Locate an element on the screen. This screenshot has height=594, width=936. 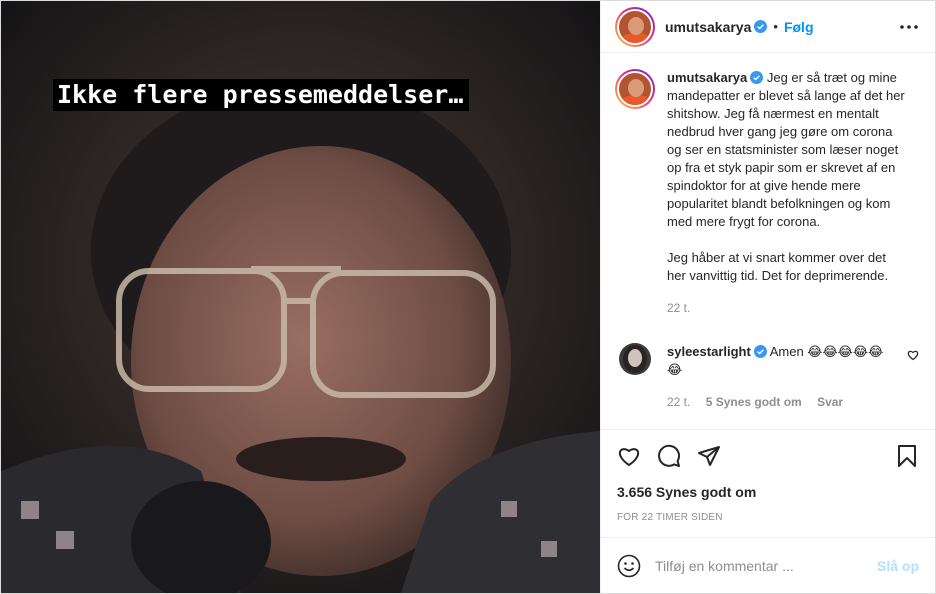
comment-input is located at coordinates (766, 565).